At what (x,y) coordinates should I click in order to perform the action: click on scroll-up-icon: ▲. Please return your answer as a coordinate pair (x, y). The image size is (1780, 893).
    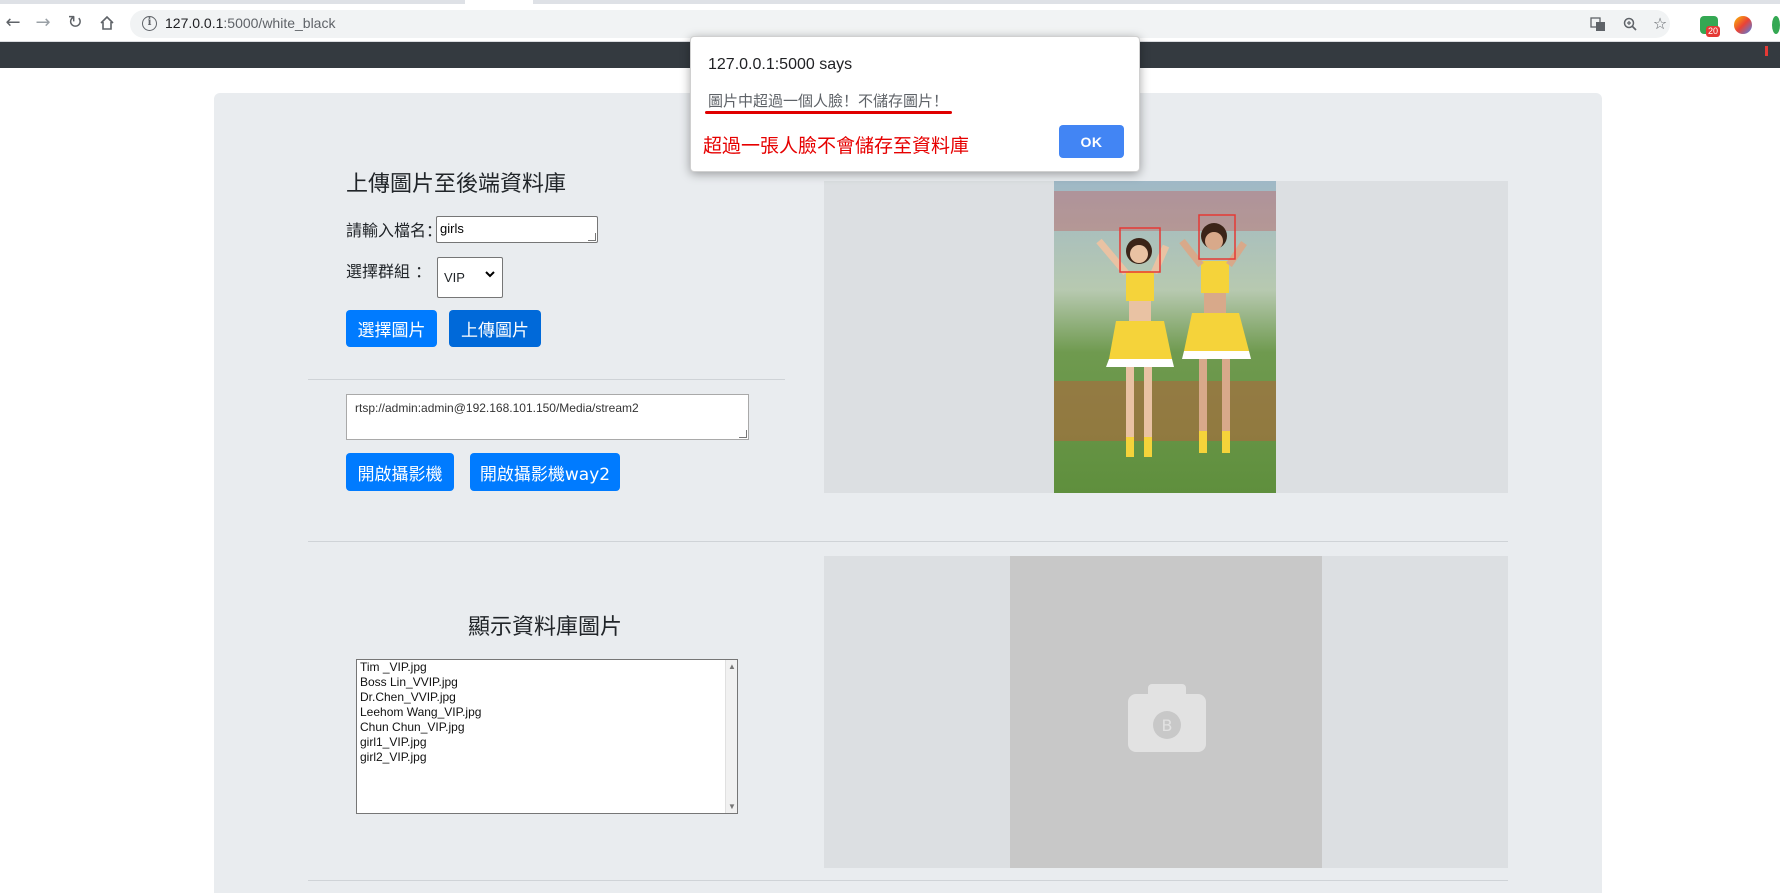
    Looking at the image, I should click on (732, 666).